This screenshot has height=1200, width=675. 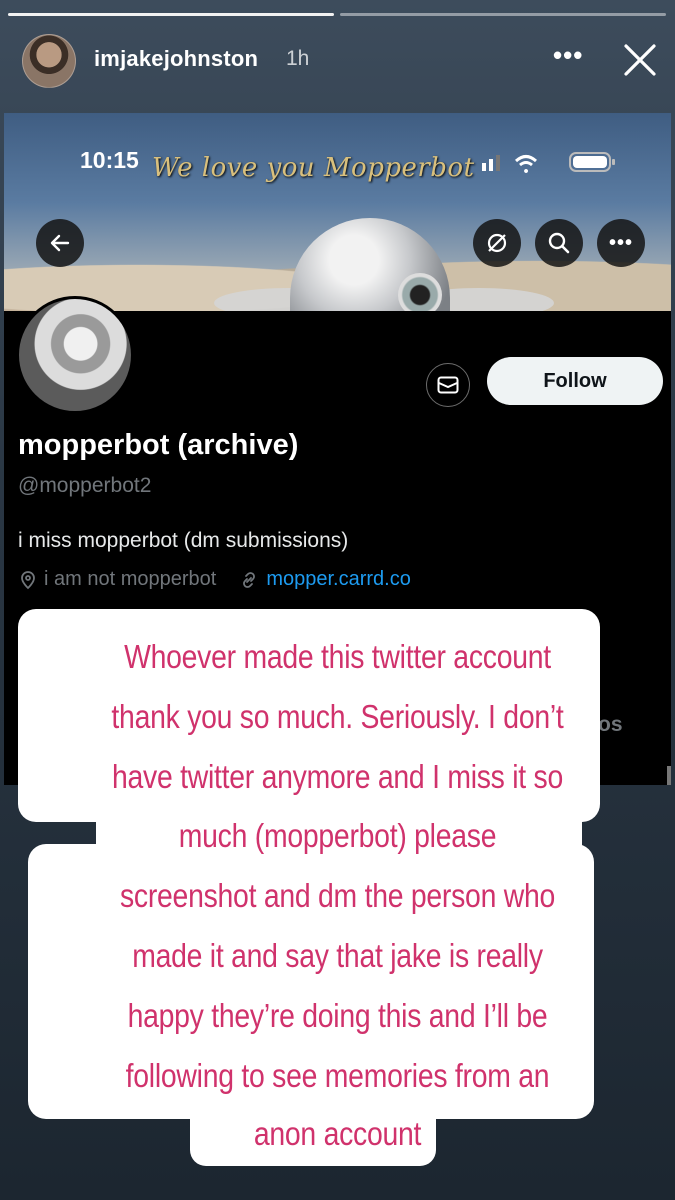 What do you see at coordinates (337, 1133) in the screenshot?
I see `sticker-line-9: anon account` at bounding box center [337, 1133].